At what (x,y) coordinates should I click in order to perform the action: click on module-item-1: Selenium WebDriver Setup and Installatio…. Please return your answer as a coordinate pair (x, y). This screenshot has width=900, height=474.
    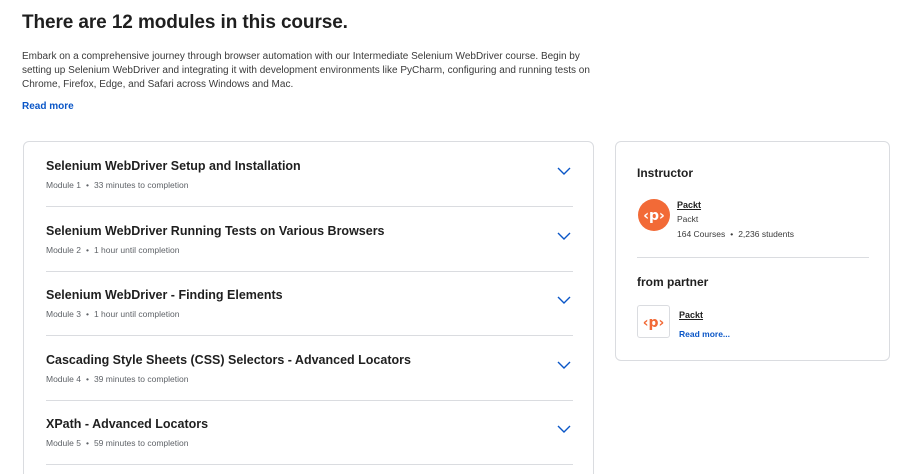
    Looking at the image, I should click on (309, 174).